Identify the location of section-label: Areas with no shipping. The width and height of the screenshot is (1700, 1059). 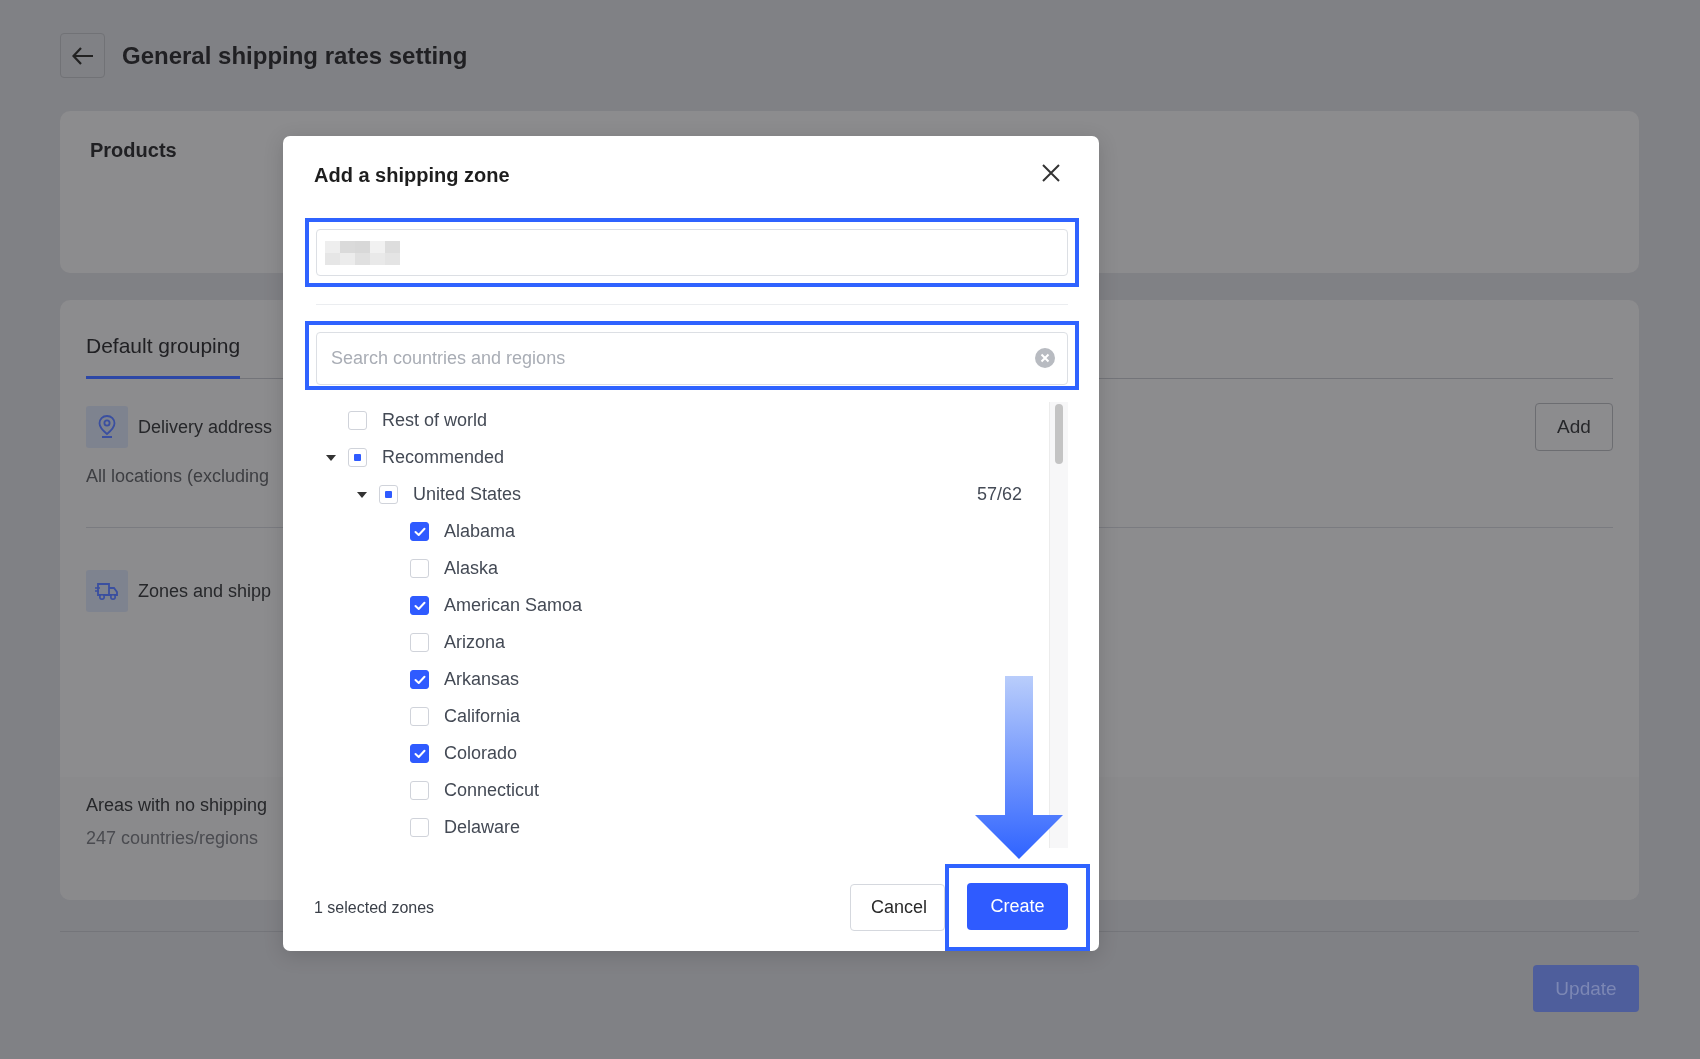
(177, 805).